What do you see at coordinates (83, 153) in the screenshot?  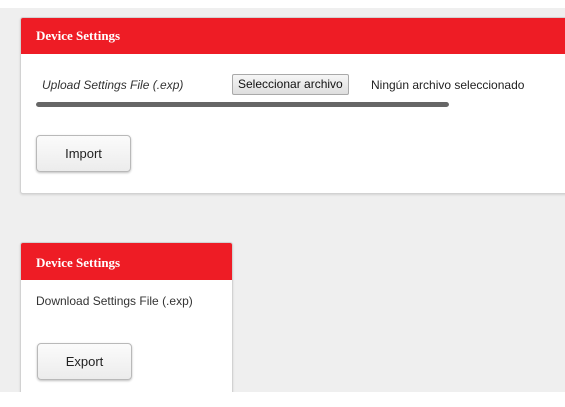 I see `import-button: Import` at bounding box center [83, 153].